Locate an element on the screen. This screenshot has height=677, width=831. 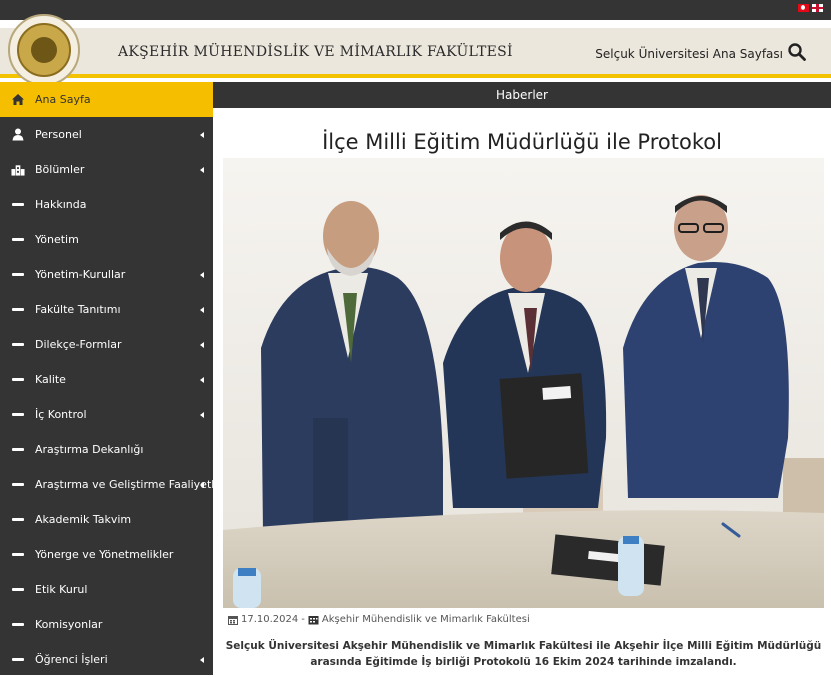
section-header: Haberler is located at coordinates (522, 95).